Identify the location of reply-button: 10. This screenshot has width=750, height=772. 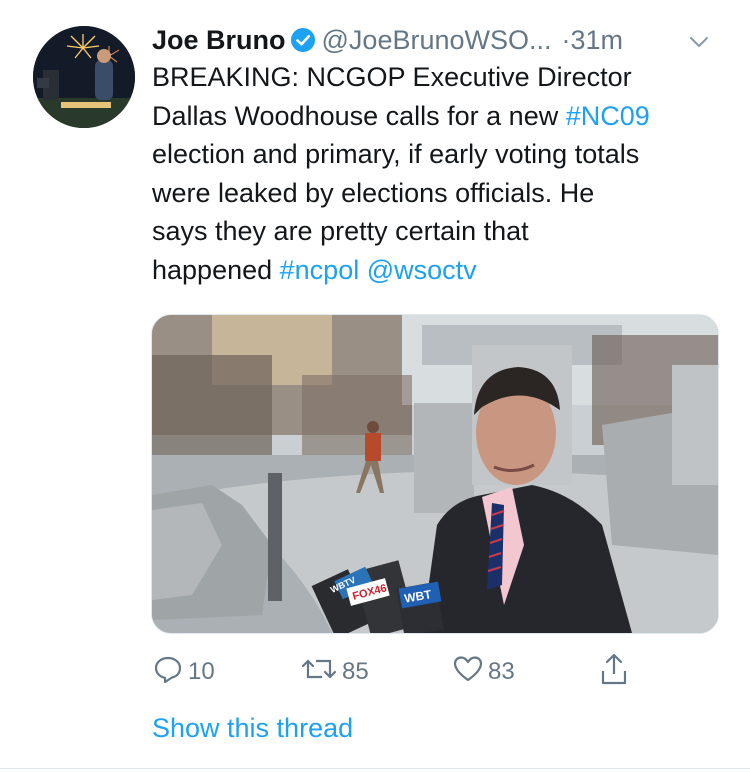
(183, 672).